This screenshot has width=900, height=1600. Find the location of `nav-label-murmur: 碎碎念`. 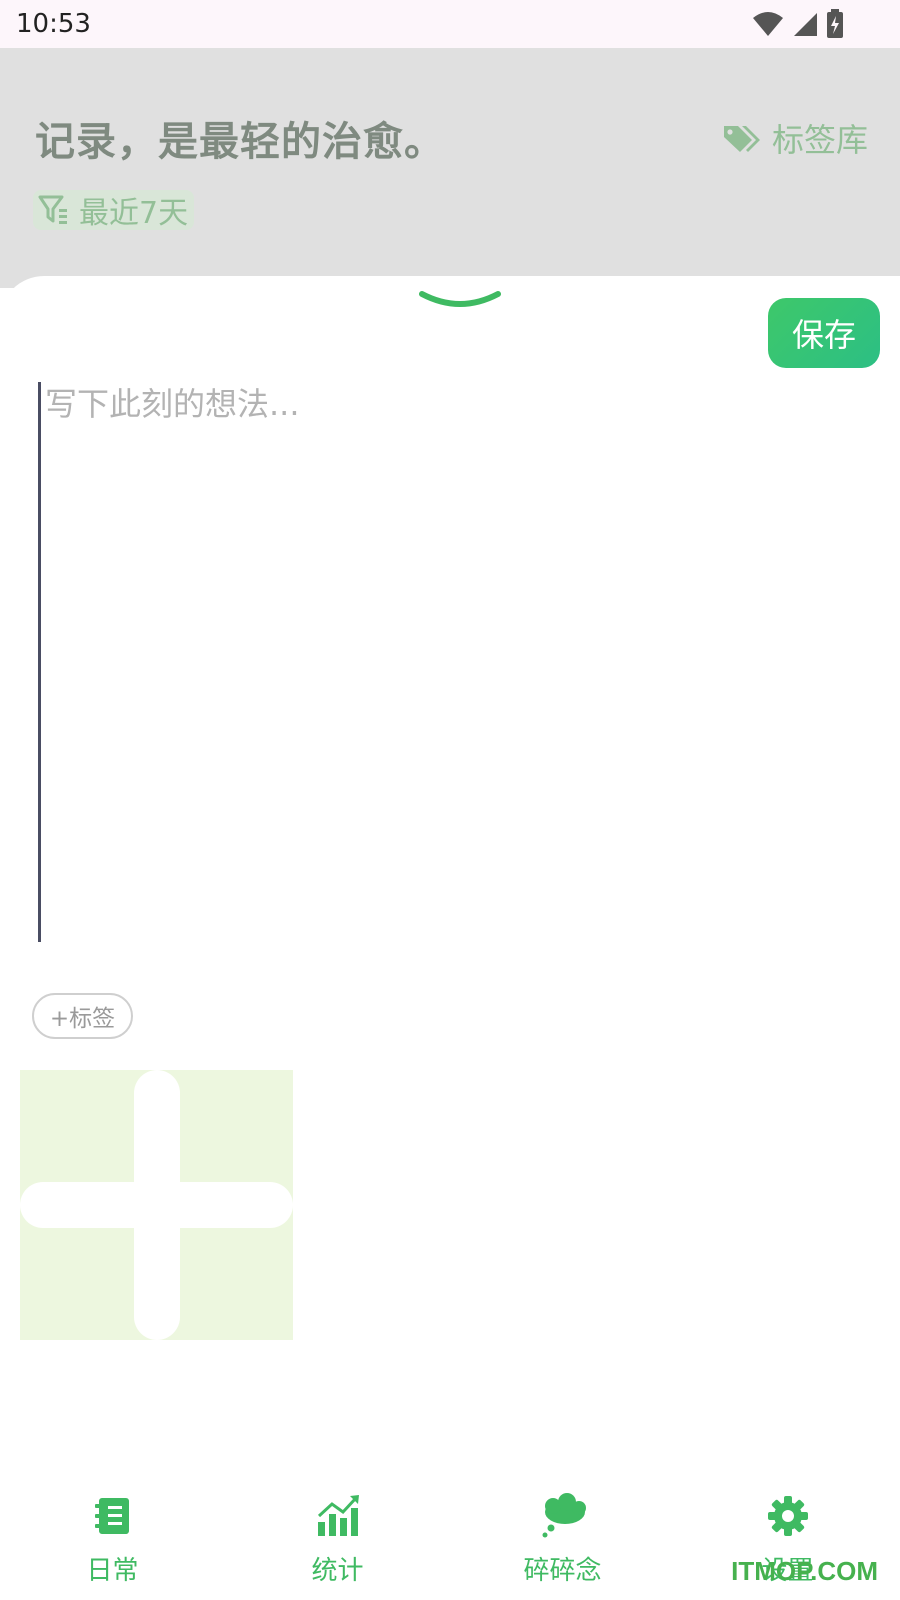

nav-label-murmur: 碎碎念 is located at coordinates (562, 1571).